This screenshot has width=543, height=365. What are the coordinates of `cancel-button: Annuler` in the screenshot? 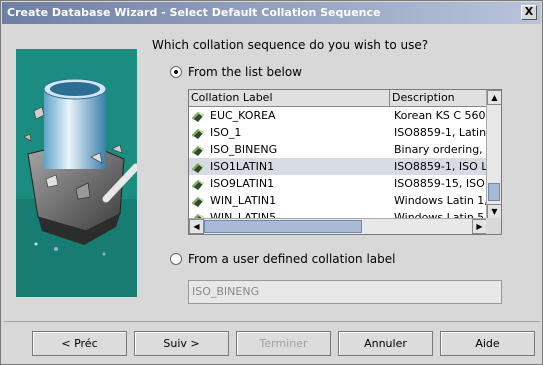 It's located at (385, 343).